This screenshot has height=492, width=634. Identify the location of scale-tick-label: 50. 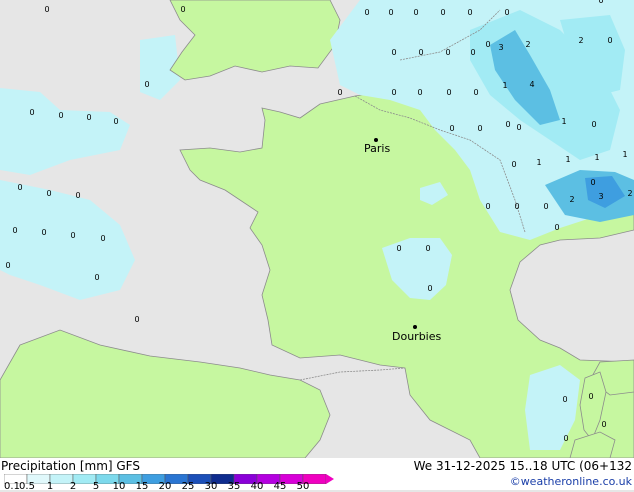
(303, 486).